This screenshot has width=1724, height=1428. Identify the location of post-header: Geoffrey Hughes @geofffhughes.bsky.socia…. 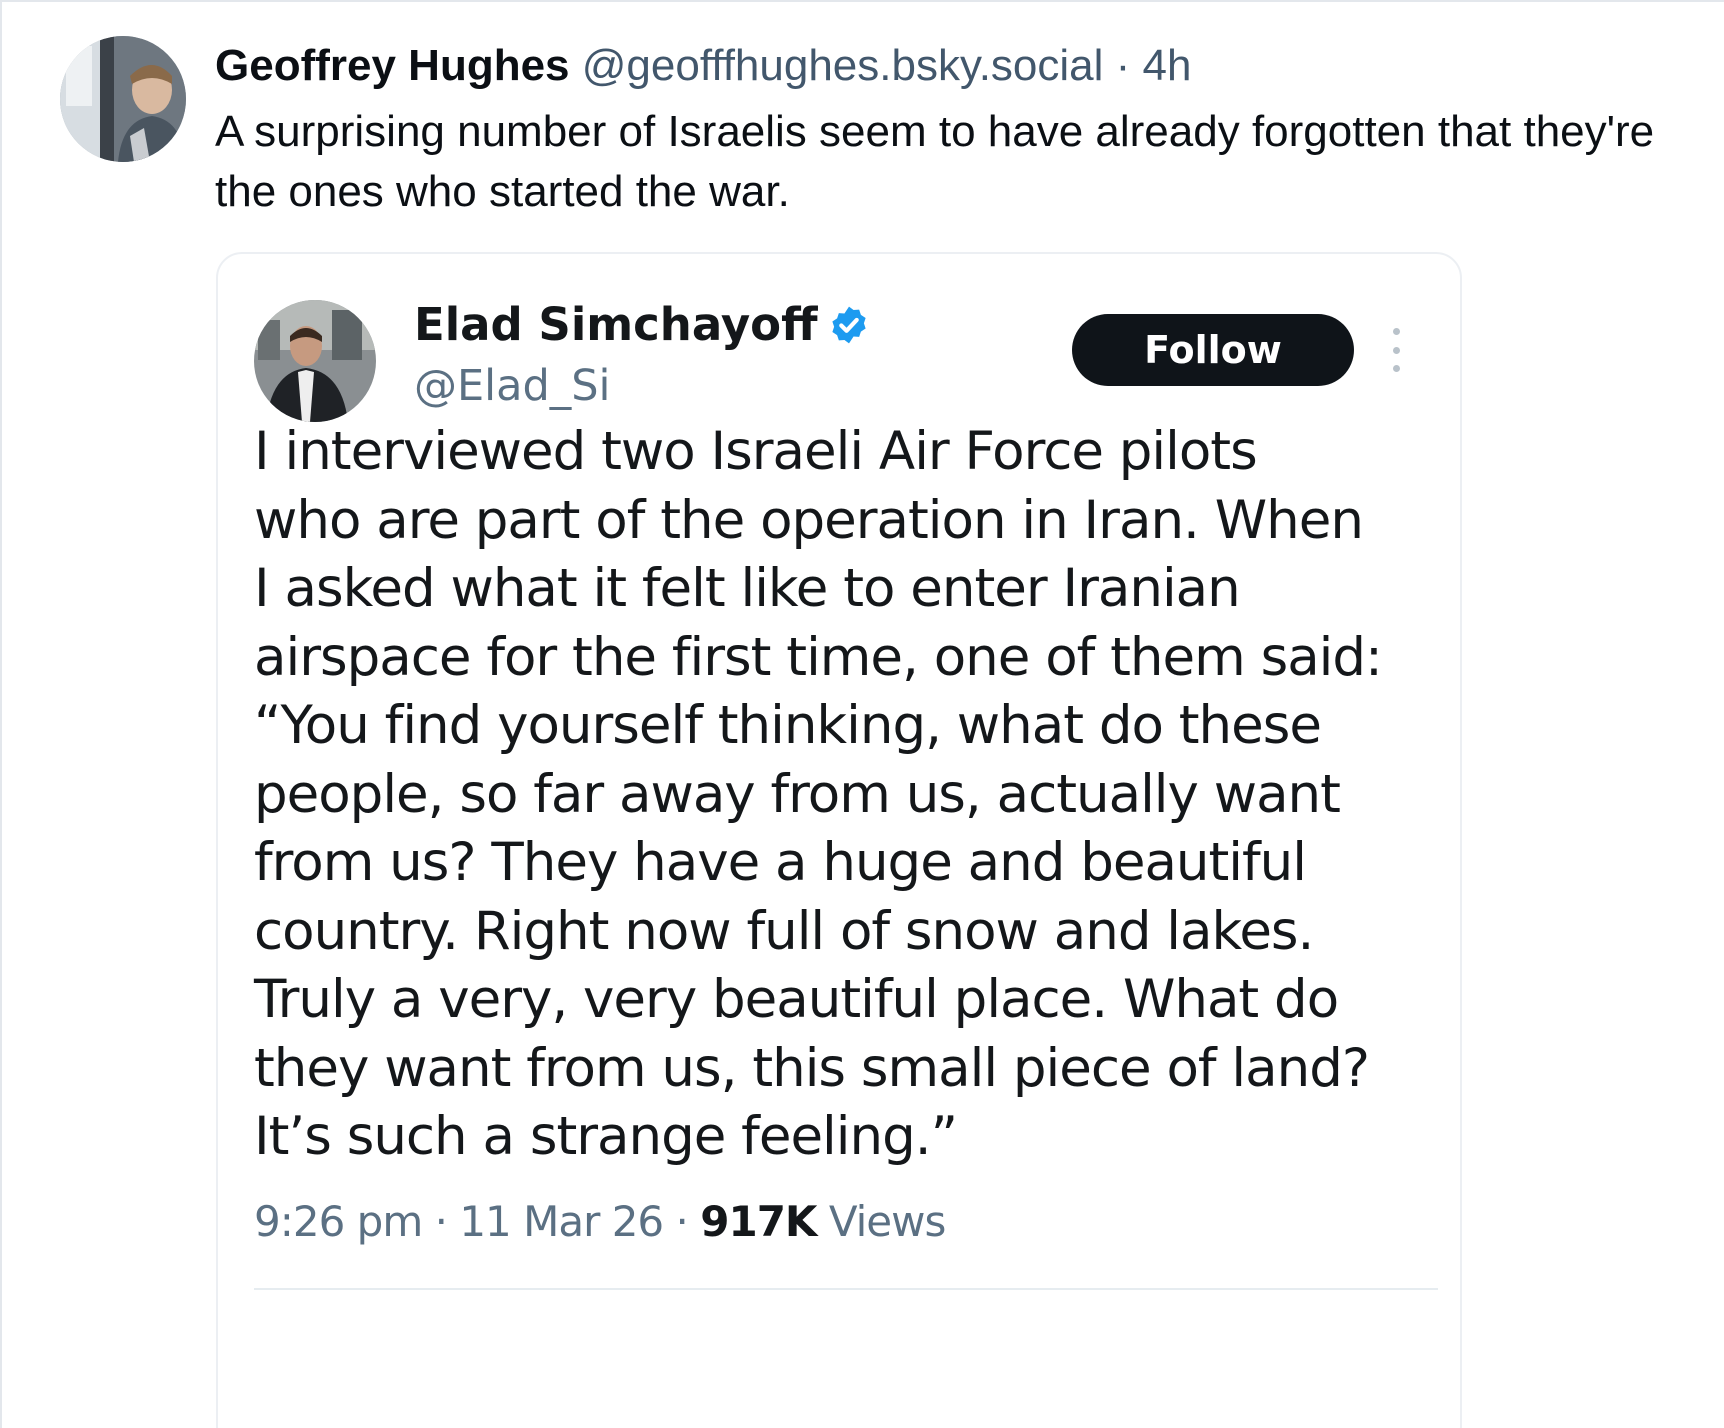
(703, 66).